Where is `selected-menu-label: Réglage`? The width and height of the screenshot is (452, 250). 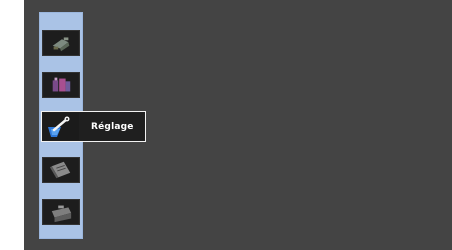 selected-menu-label: Réglage is located at coordinates (112, 126).